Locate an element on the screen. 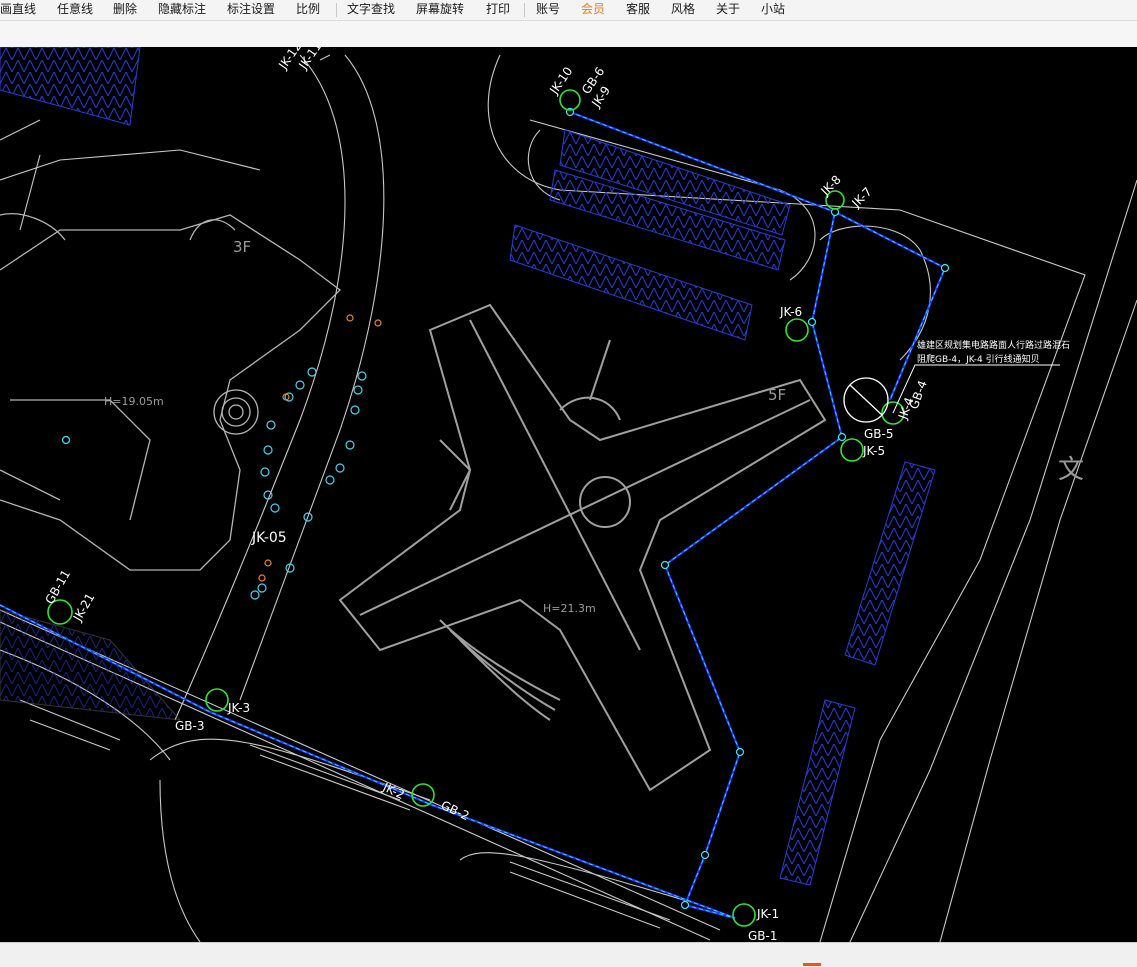 The image size is (1137, 967). annotation-note-line1: 雄建区规划集电路路面人行路过路混石 is located at coordinates (993, 345).